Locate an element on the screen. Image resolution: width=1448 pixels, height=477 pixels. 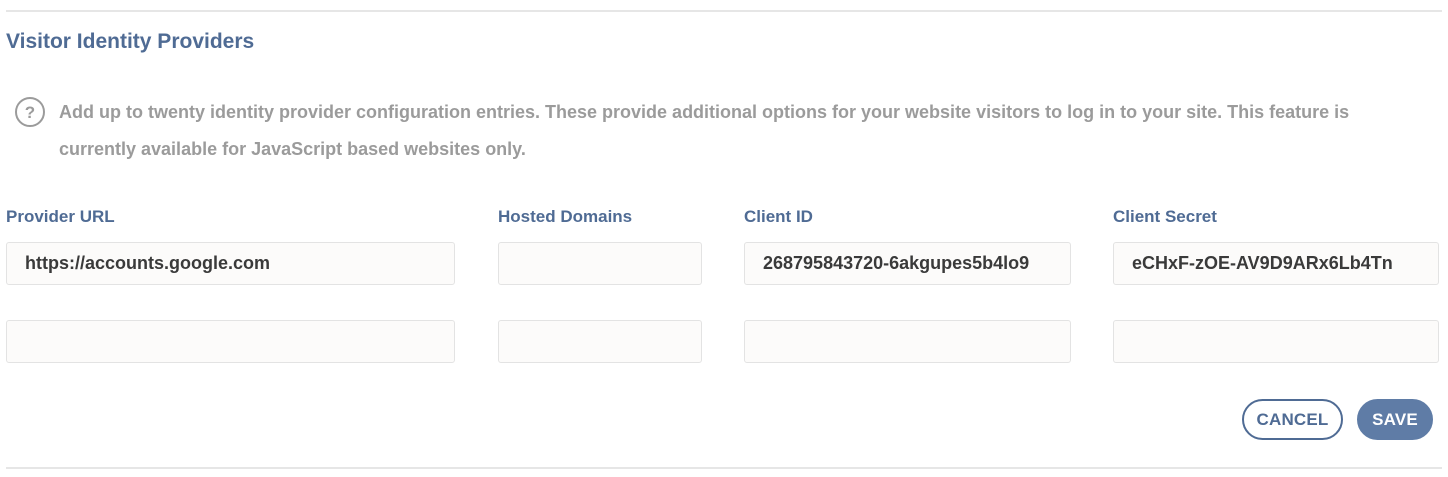
hosted-domains-label: Hosted Domains is located at coordinates (565, 216).